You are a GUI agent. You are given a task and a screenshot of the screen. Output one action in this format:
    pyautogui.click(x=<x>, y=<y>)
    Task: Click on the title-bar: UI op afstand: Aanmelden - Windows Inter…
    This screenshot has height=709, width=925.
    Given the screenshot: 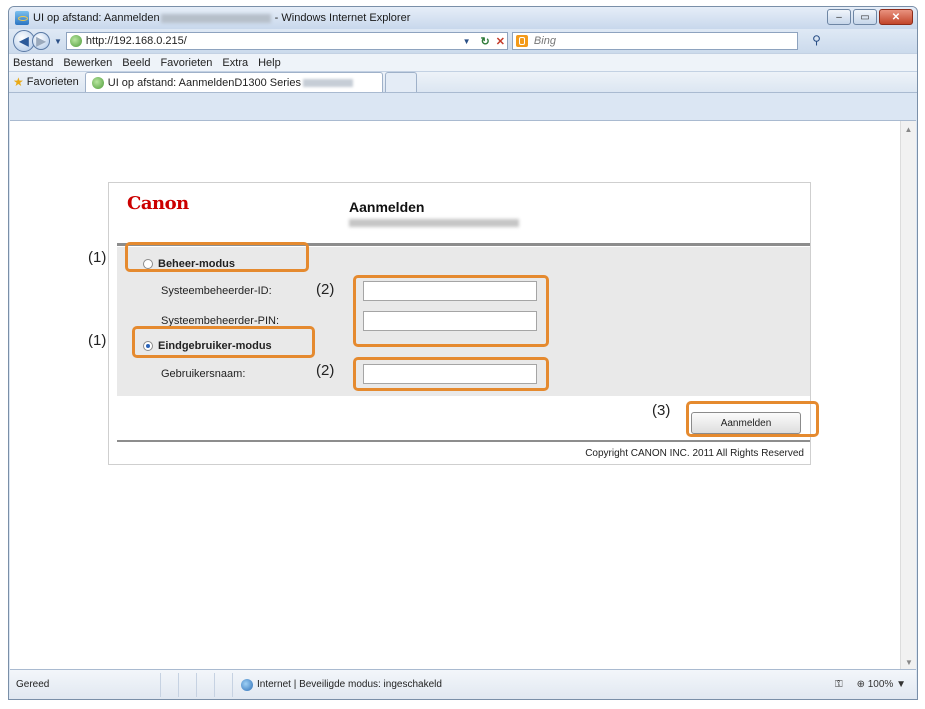 What is the action you would take?
    pyautogui.click(x=463, y=18)
    